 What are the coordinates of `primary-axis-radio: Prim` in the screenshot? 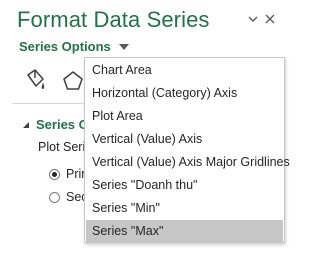 It's located at (69, 174).